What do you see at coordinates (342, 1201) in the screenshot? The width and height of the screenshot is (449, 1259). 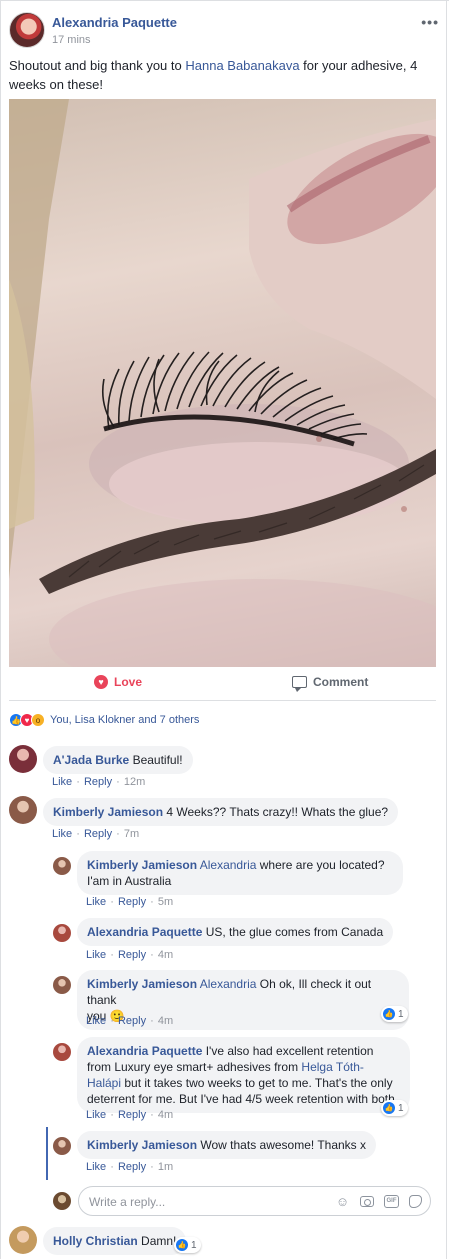 I see `emoji-icon: ☺` at bounding box center [342, 1201].